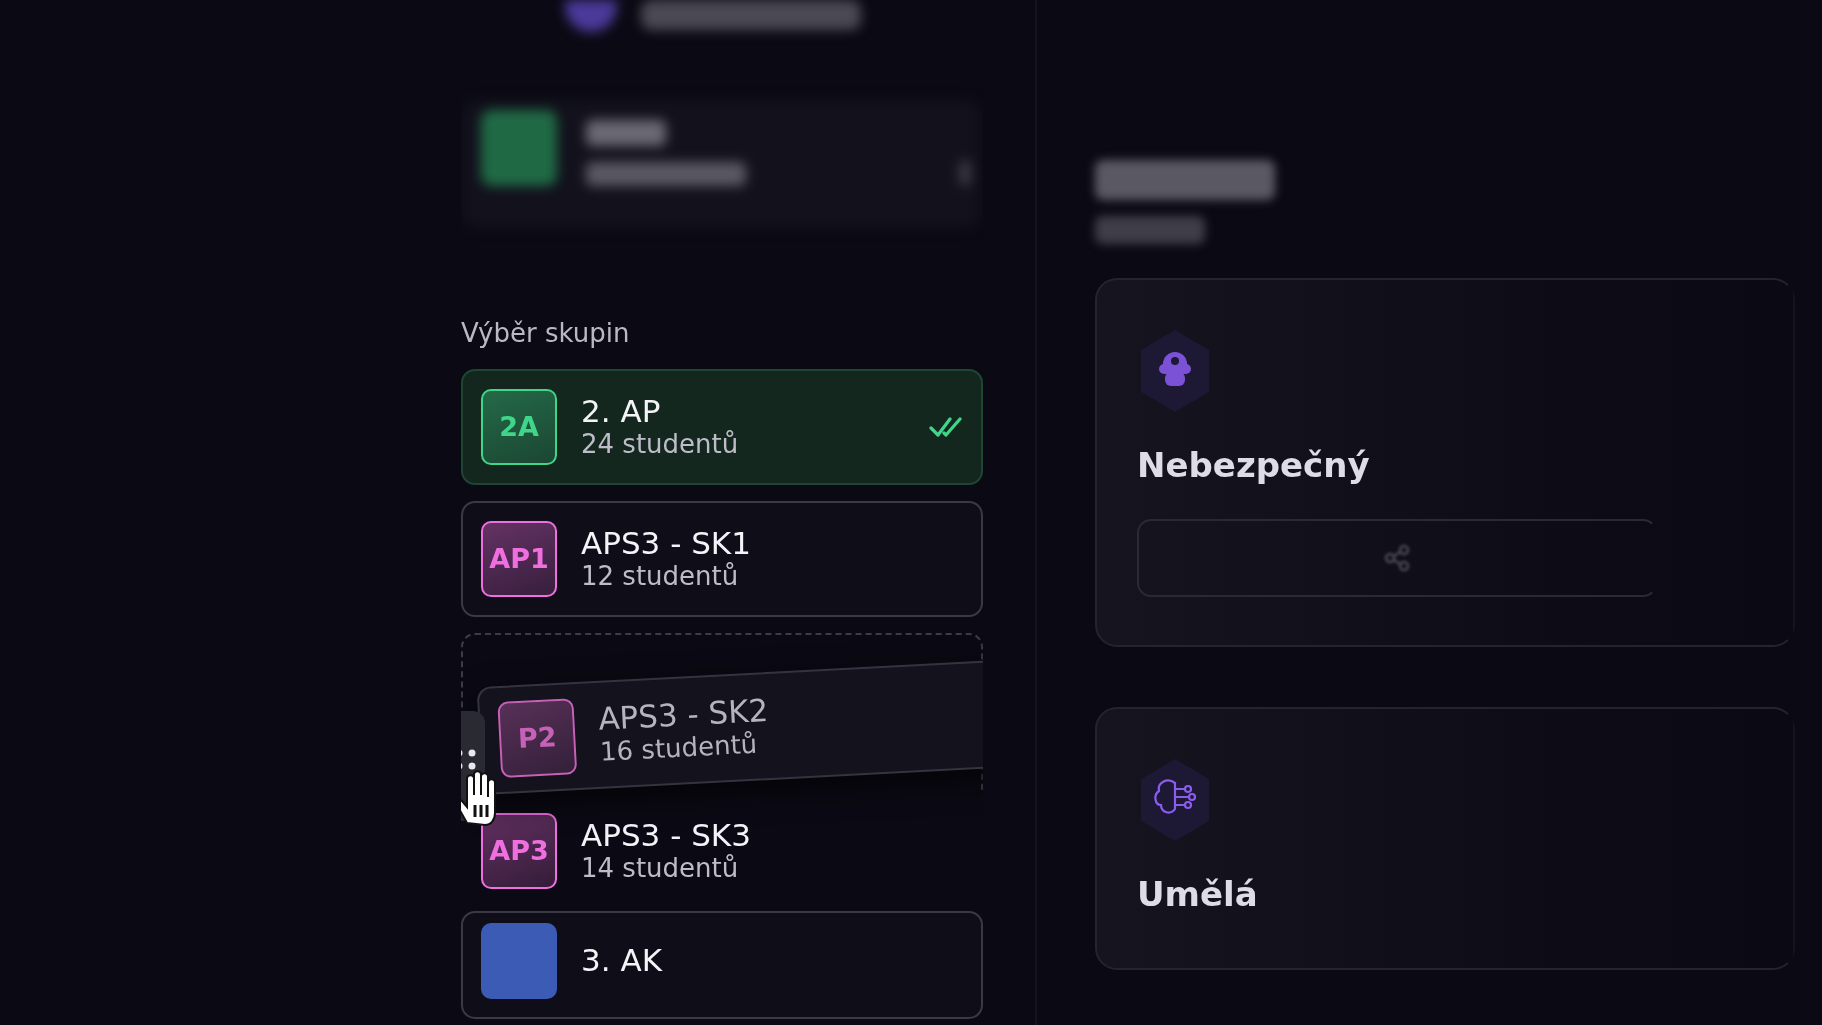  I want to click on group-name: 2. AP, so click(621, 411).